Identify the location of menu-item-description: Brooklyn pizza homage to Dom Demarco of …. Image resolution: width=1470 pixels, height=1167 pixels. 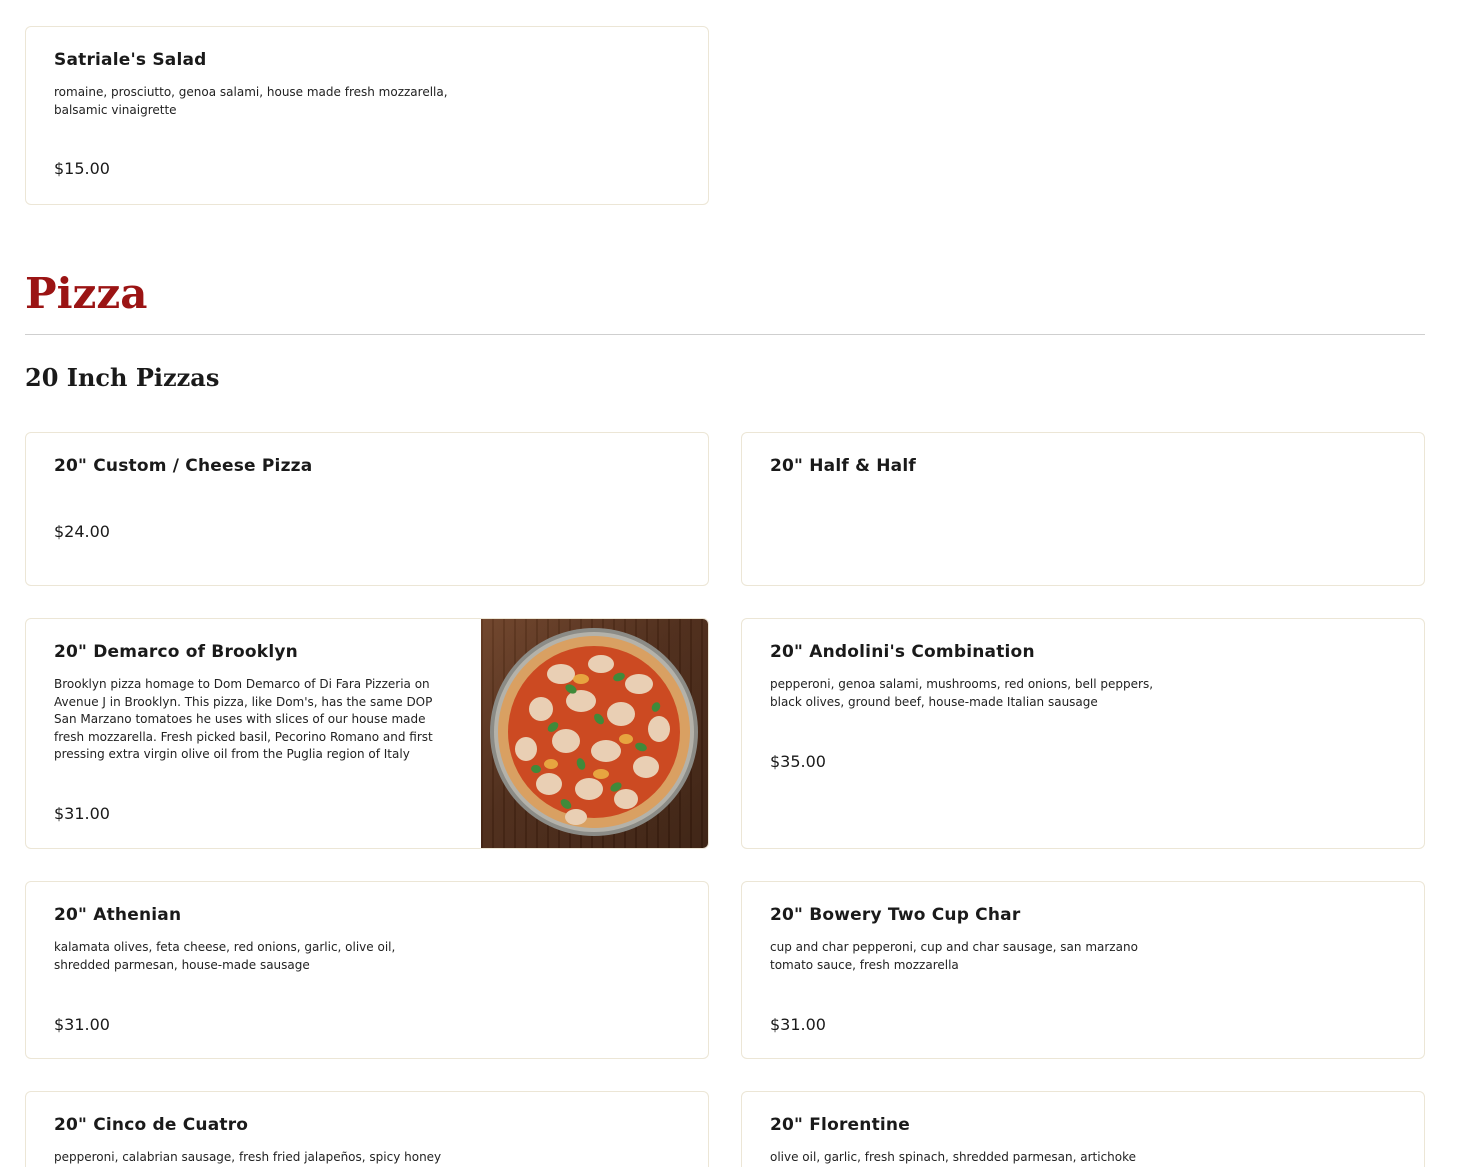
(243, 719).